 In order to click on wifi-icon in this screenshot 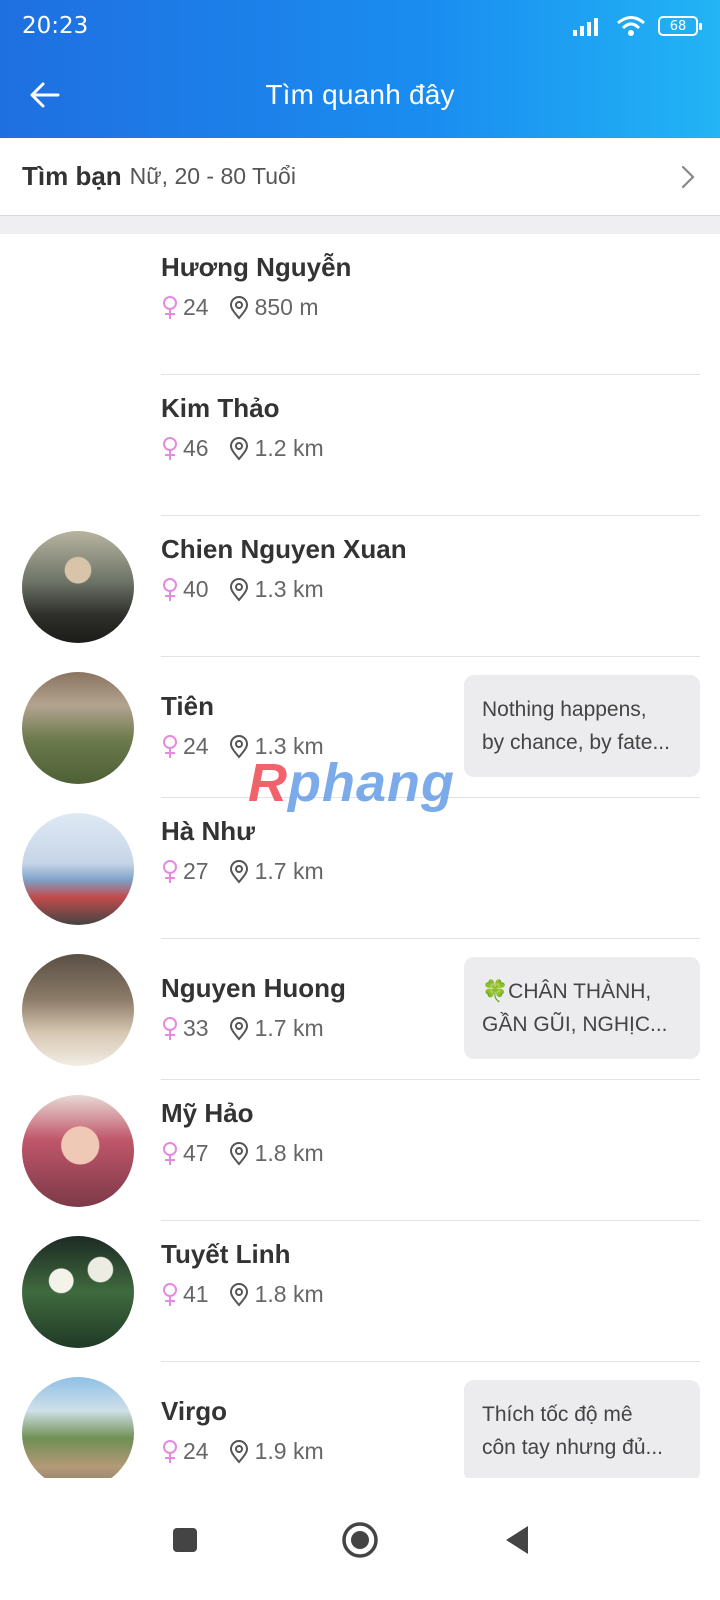, I will do `click(631, 26)`.